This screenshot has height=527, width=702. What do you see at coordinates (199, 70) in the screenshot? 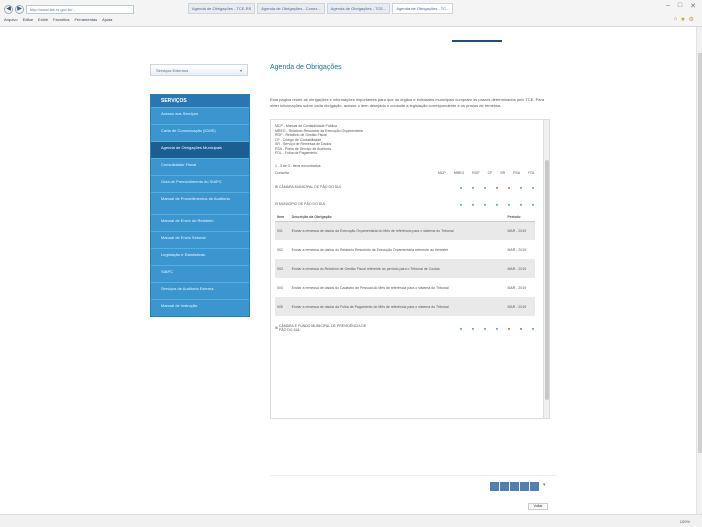
I see `services-dropdown: Serviços Externos ▾` at bounding box center [199, 70].